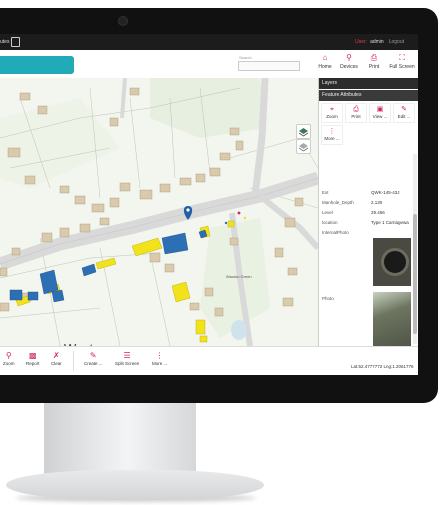 This screenshot has height=505, width=441. What do you see at coordinates (5, 42) in the screenshot?
I see `app-title: utes` at bounding box center [5, 42].